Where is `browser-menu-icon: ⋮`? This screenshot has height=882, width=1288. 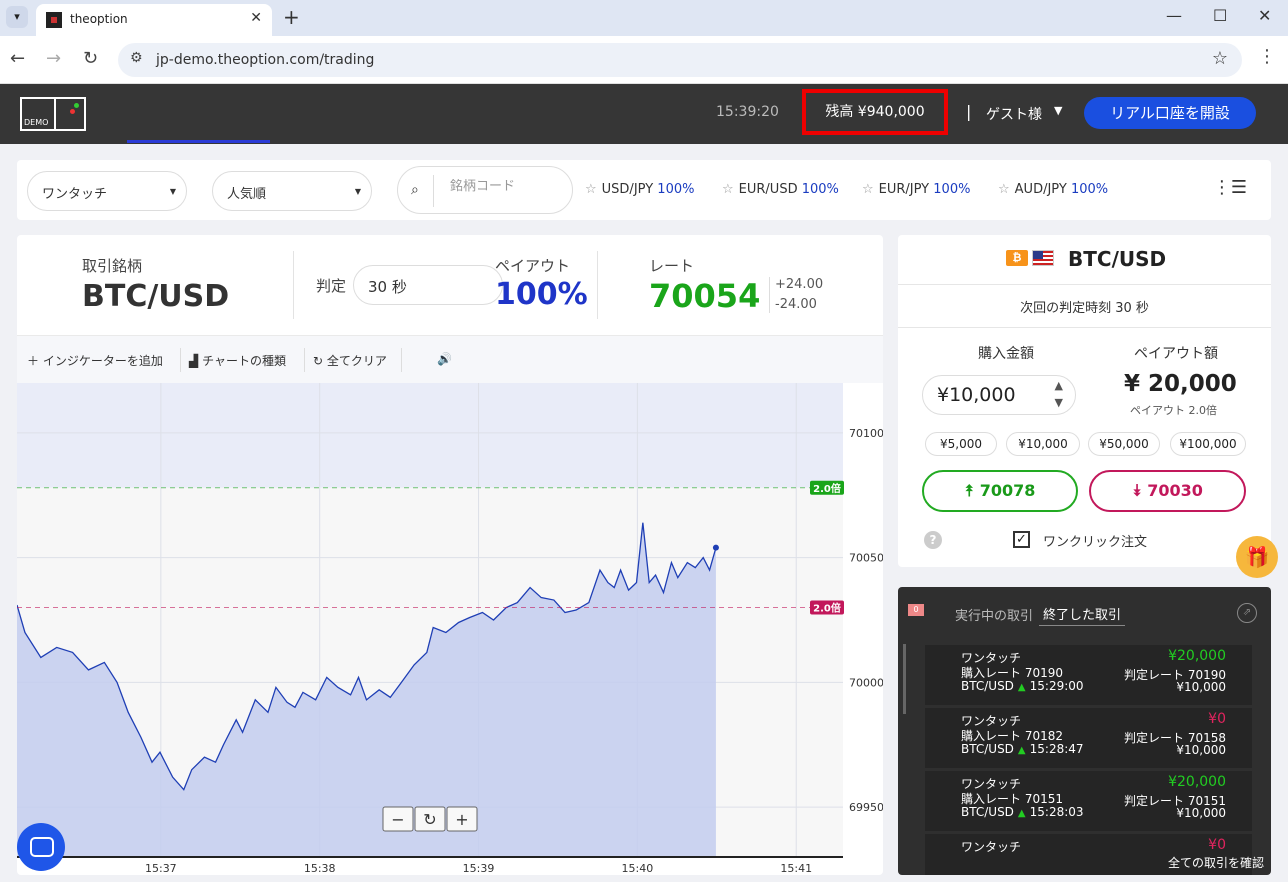 browser-menu-icon: ⋮ is located at coordinates (1267, 56).